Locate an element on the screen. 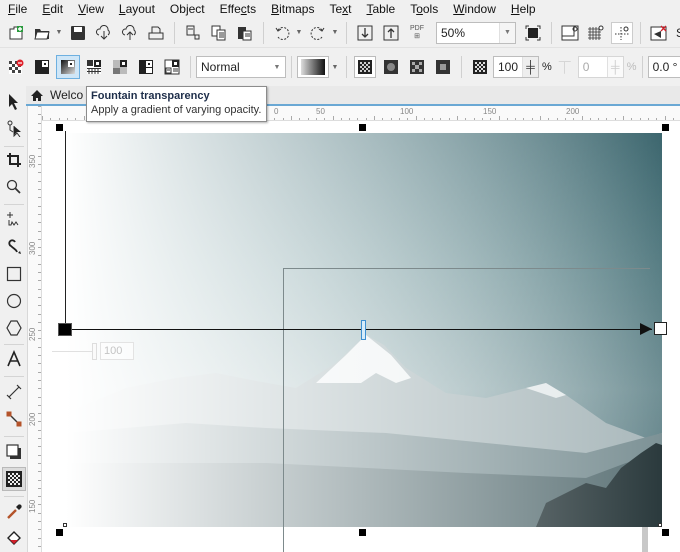 This screenshot has width=680, height=552. menu-object: Object is located at coordinates (187, 9).